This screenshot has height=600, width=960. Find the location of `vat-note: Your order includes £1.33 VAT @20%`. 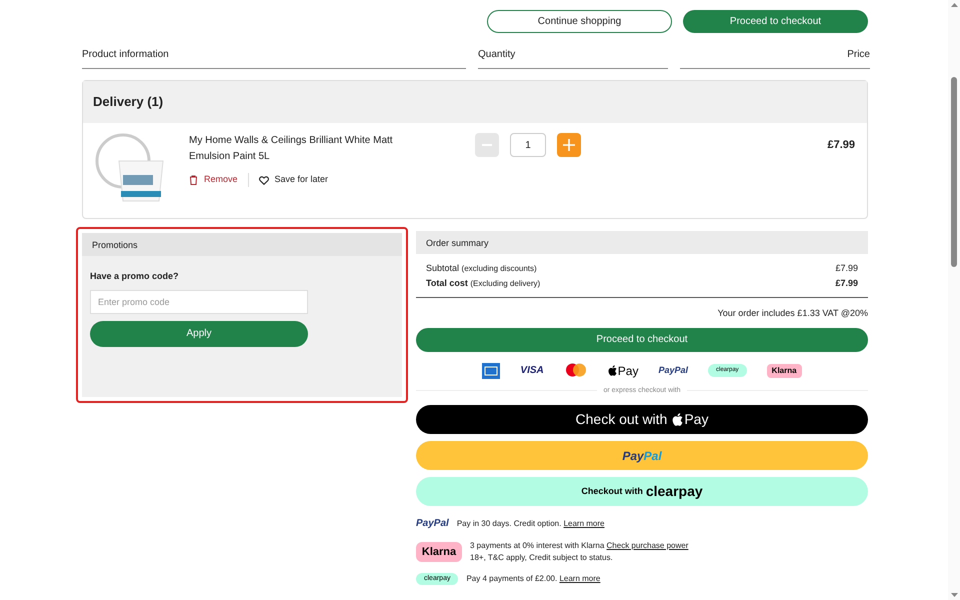

vat-note: Your order includes £1.33 VAT @20% is located at coordinates (793, 313).